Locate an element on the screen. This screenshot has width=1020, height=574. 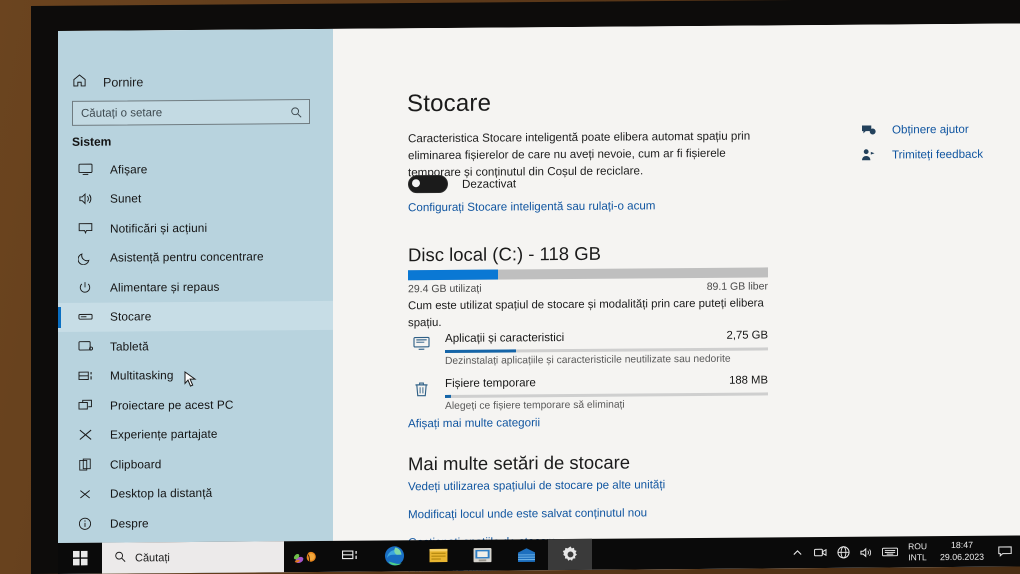
meet-now-icon is located at coordinates (820, 552).